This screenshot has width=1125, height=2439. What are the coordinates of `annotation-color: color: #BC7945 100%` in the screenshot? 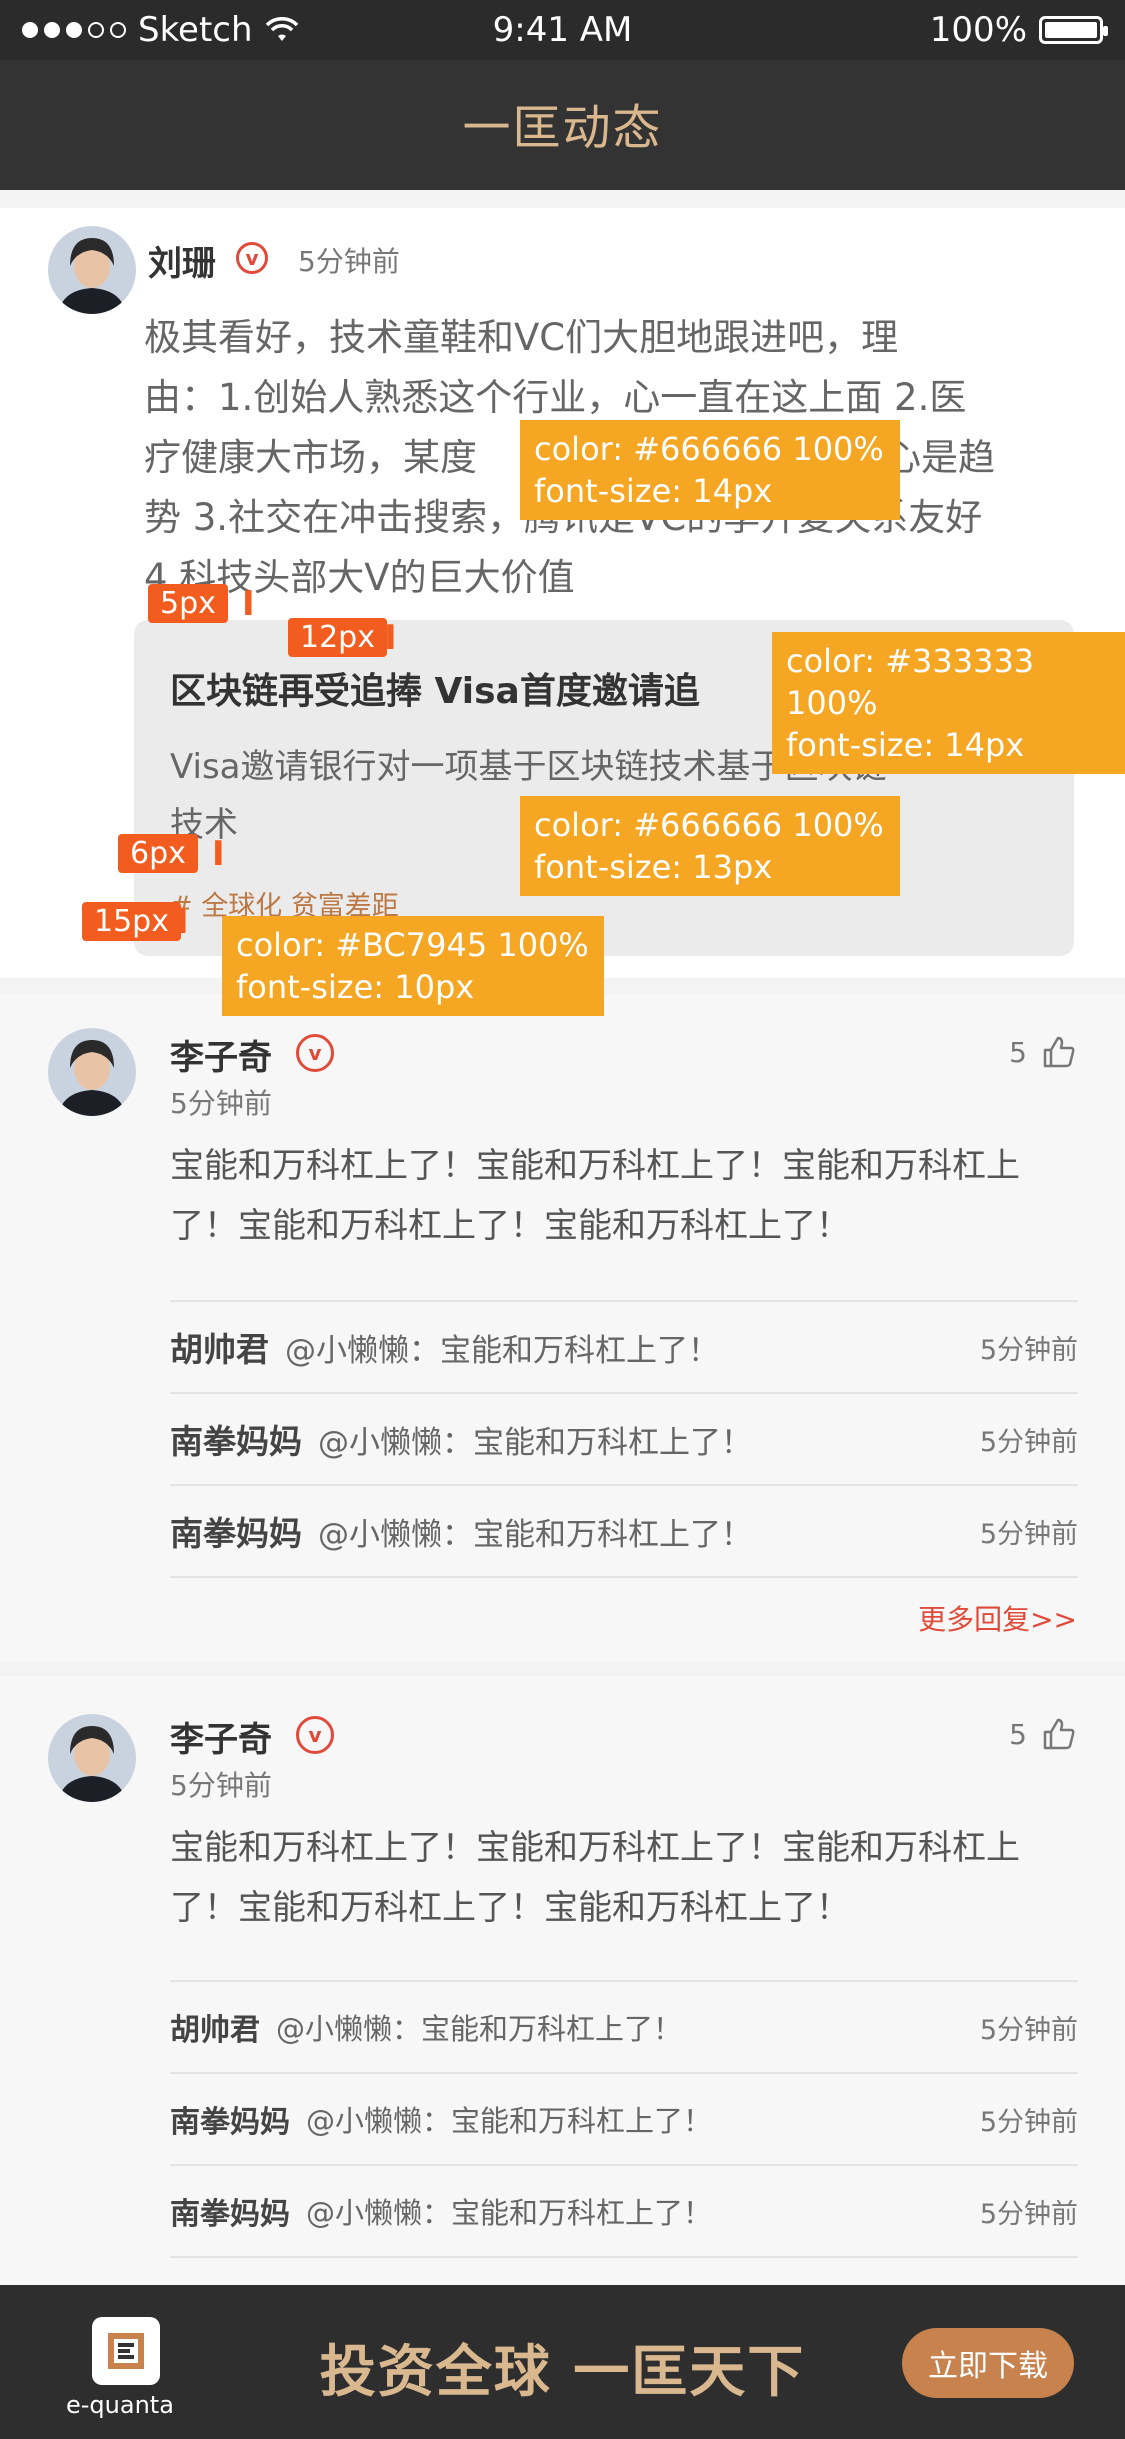 It's located at (412, 945).